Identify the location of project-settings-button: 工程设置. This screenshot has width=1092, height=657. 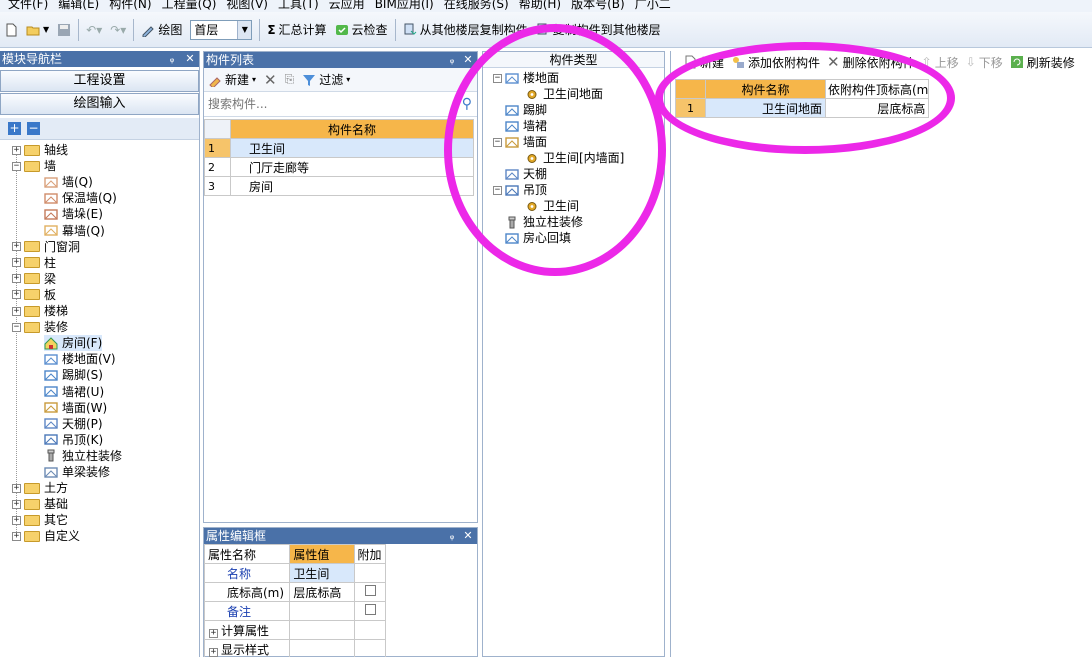
(99, 81).